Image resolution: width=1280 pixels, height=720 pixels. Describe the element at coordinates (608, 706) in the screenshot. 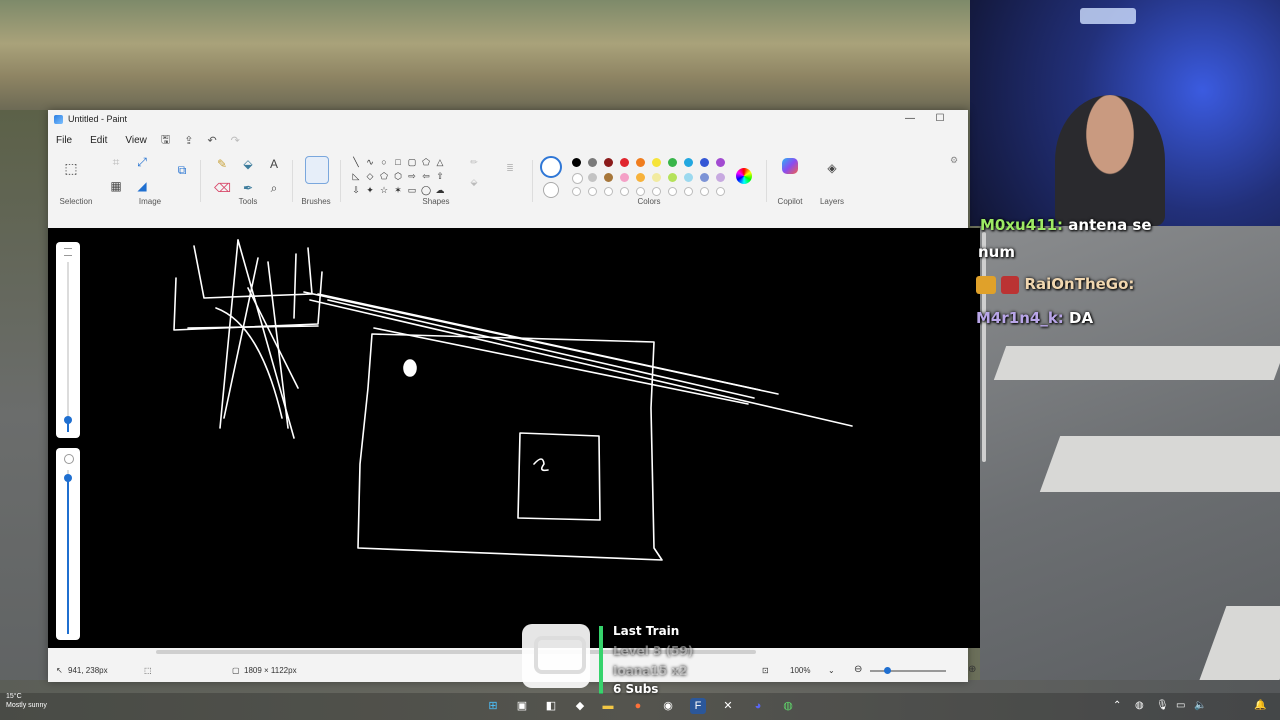

I see `file-explorer-icon: ▬` at that location.